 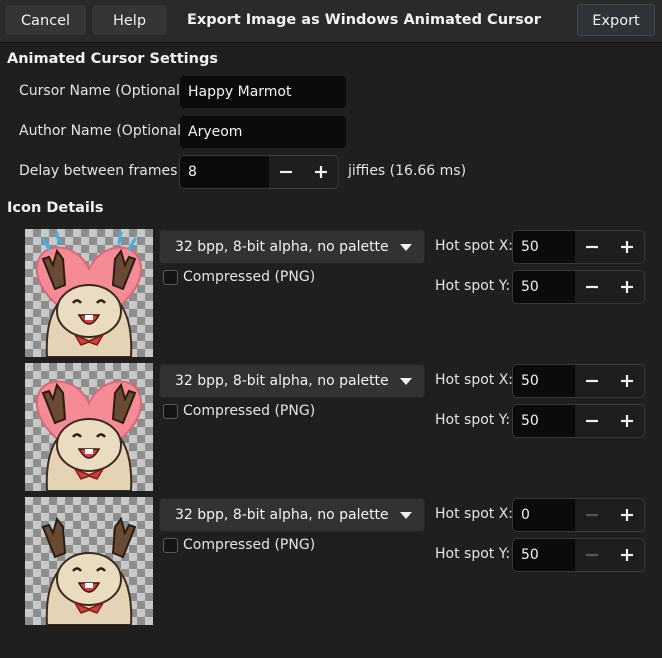 What do you see at coordinates (112, 59) in the screenshot?
I see `settings-section-title: Animated Cursor Settings` at bounding box center [112, 59].